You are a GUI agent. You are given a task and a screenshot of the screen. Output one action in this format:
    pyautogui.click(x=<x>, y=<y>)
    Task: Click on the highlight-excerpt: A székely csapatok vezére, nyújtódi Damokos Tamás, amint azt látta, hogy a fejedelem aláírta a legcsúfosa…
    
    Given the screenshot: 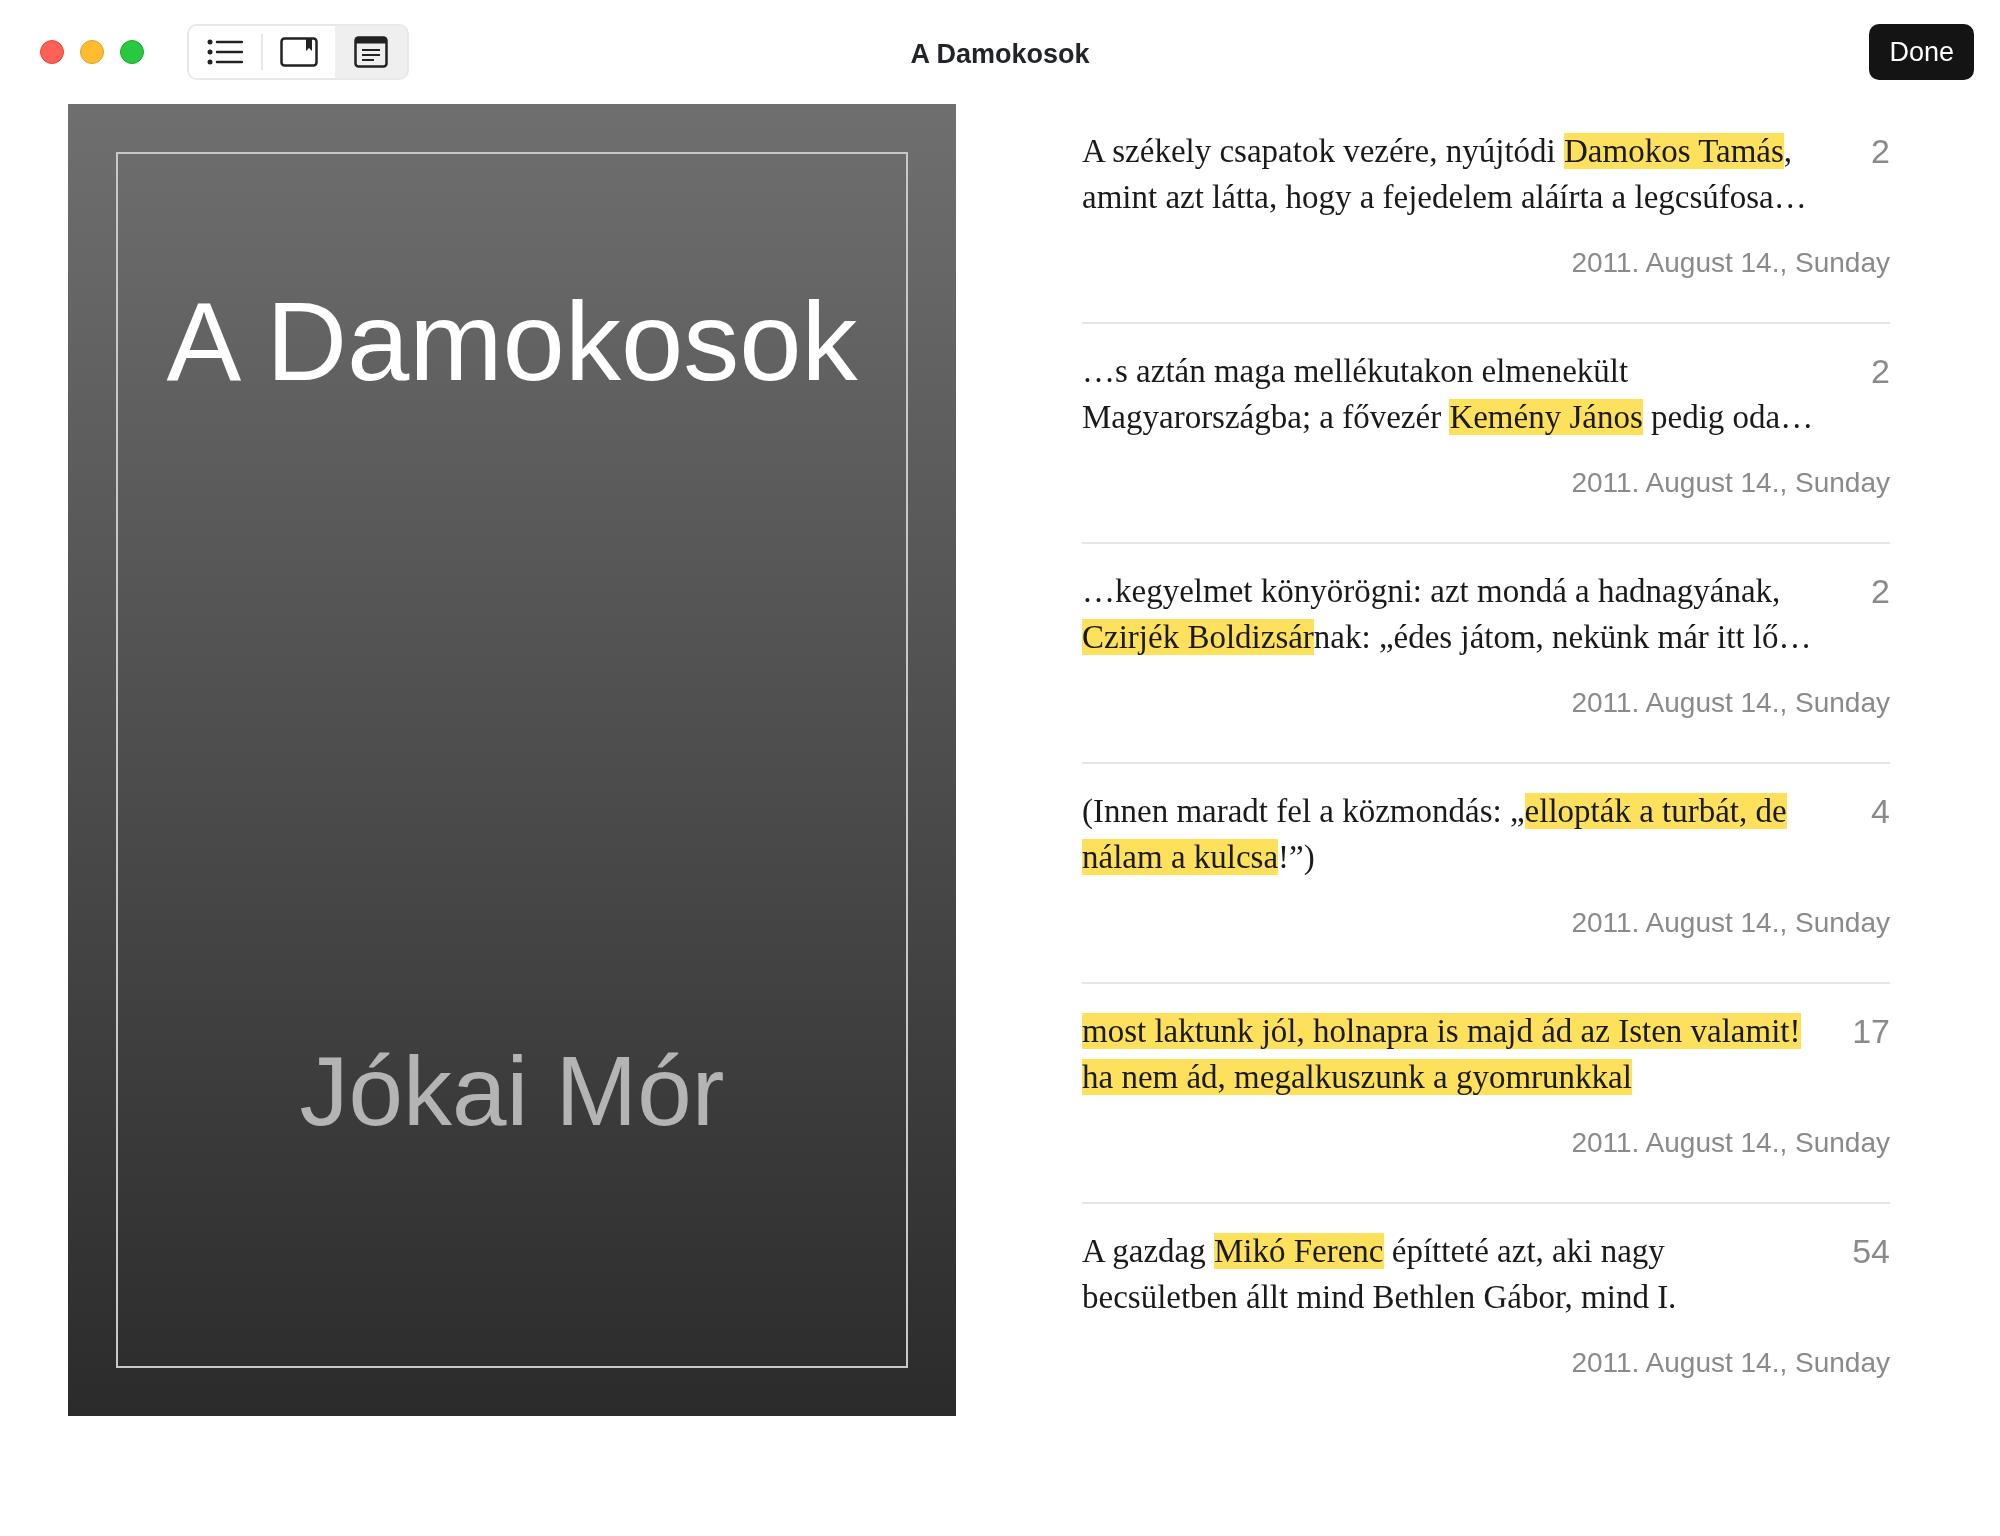 What is the action you would take?
    pyautogui.click(x=1444, y=174)
    